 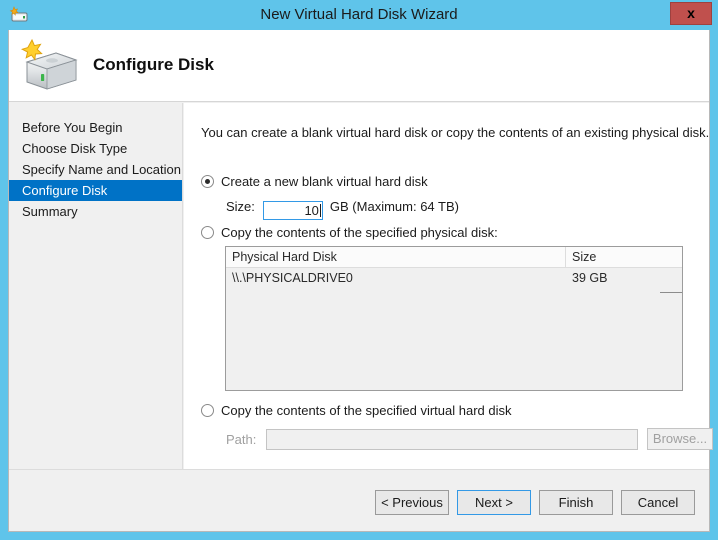 What do you see at coordinates (95, 127) in the screenshot?
I see `sidebar-item-before-you-begin: Before You Begin` at bounding box center [95, 127].